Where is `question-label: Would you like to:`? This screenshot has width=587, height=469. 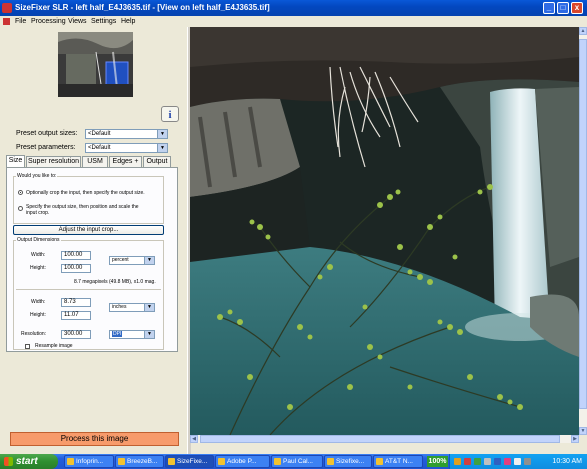
question-label: Would you like to: is located at coordinates (37, 176).